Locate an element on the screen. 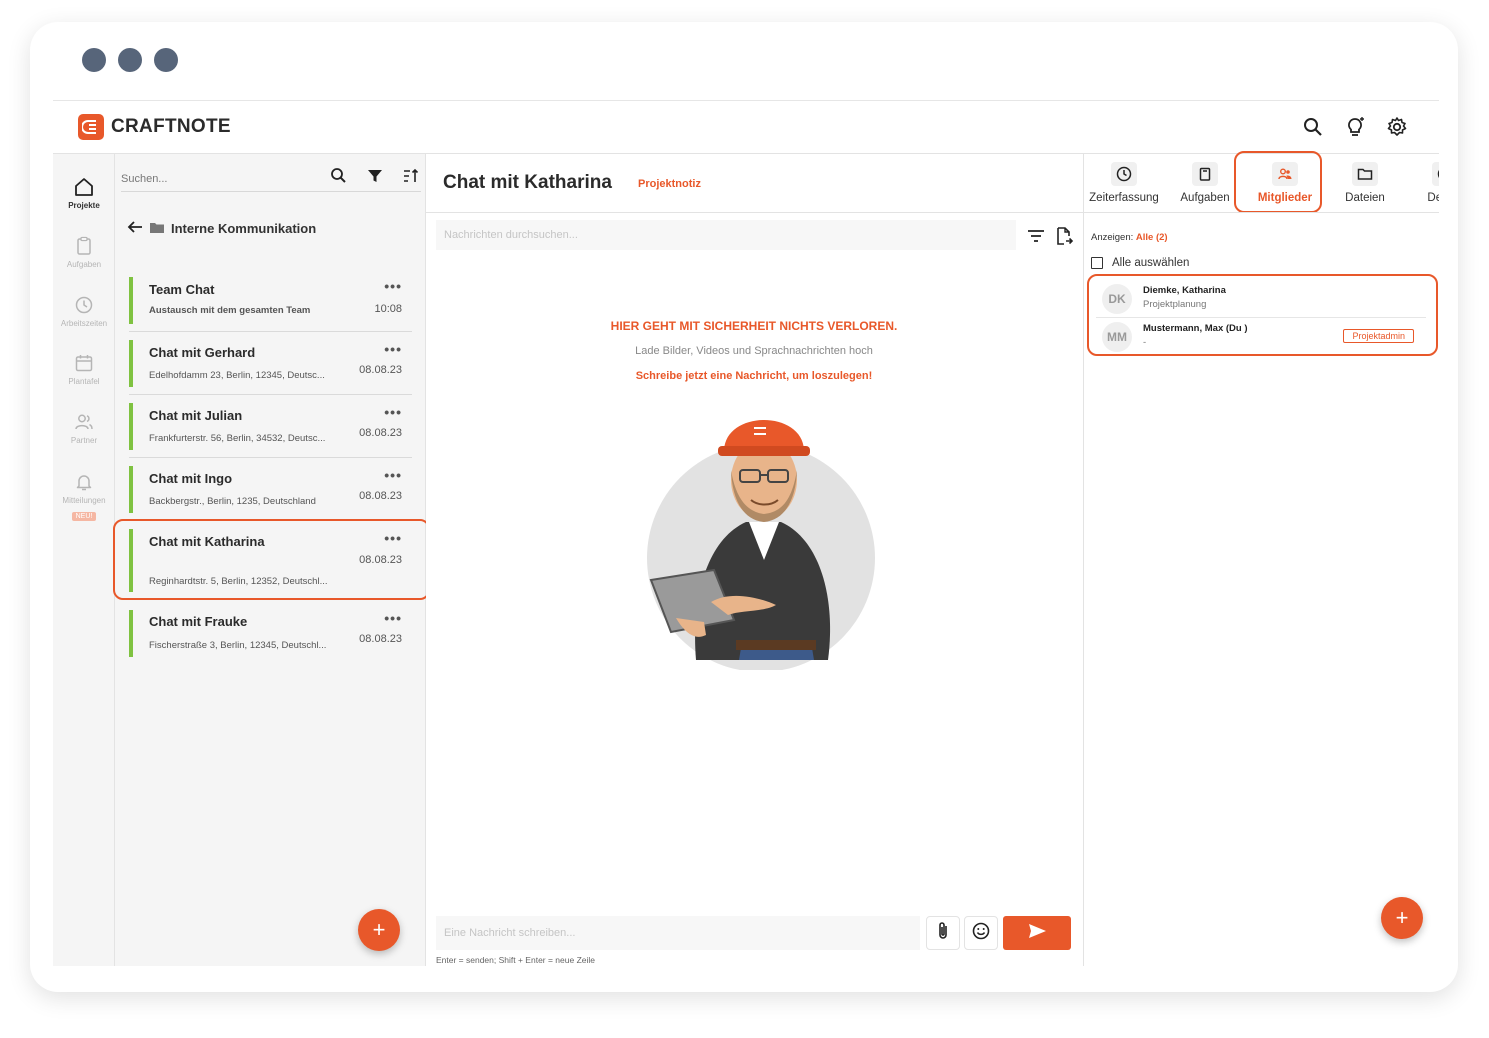 The image size is (1489, 1038). logo: CRAFTNOTE is located at coordinates (154, 127).